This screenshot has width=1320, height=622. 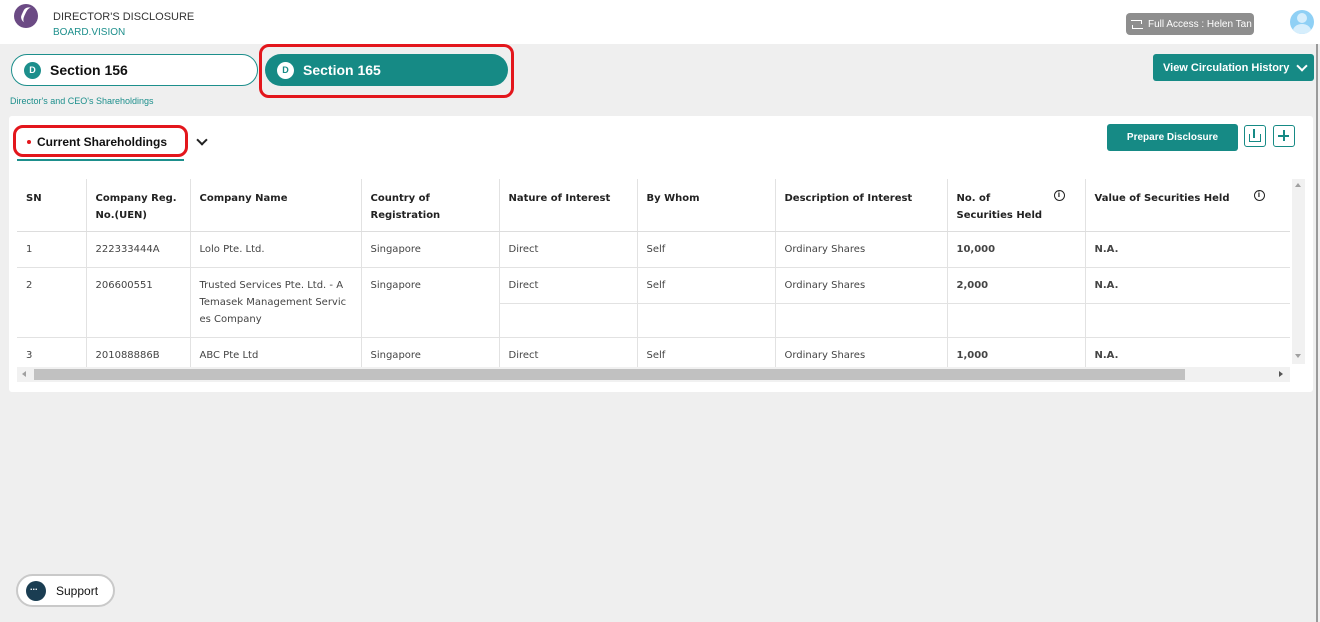 I want to click on support-button: Support, so click(x=65, y=590).